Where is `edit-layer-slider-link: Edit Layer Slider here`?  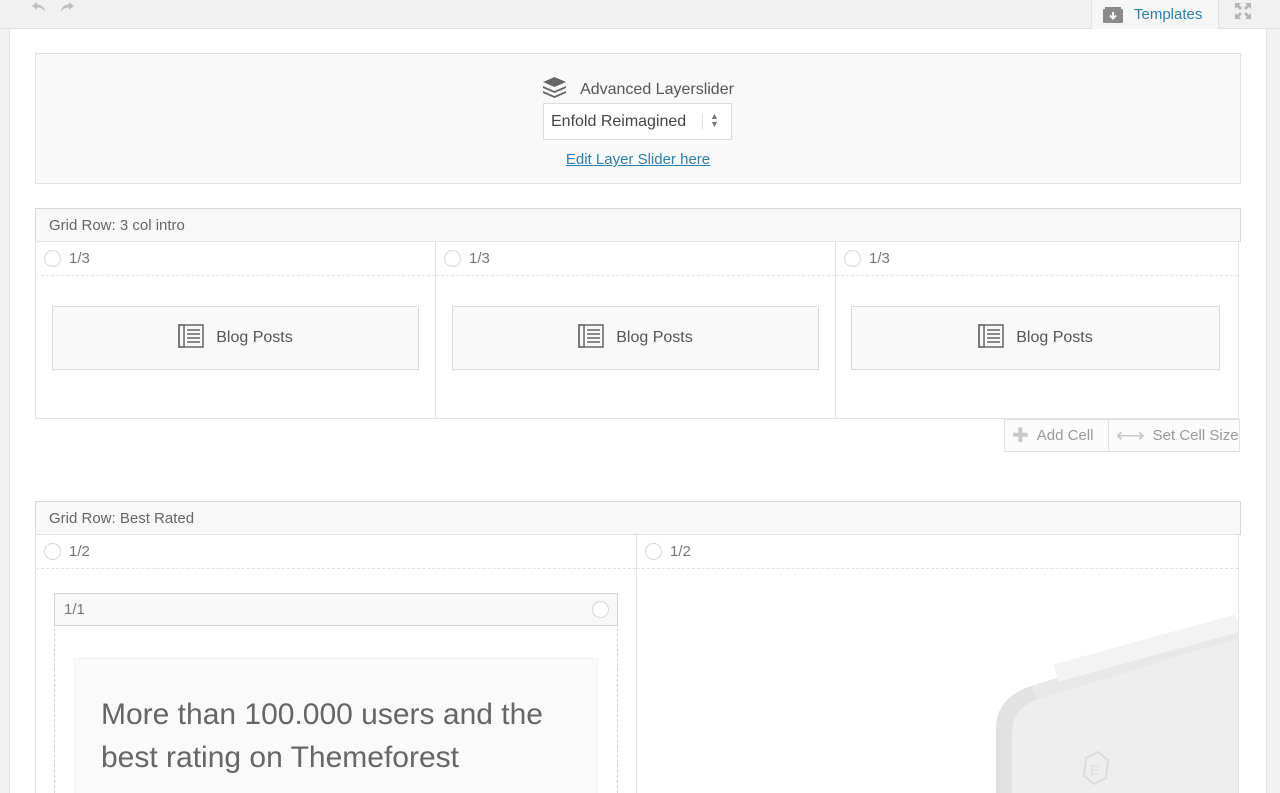
edit-layer-slider-link: Edit Layer Slider here is located at coordinates (638, 159).